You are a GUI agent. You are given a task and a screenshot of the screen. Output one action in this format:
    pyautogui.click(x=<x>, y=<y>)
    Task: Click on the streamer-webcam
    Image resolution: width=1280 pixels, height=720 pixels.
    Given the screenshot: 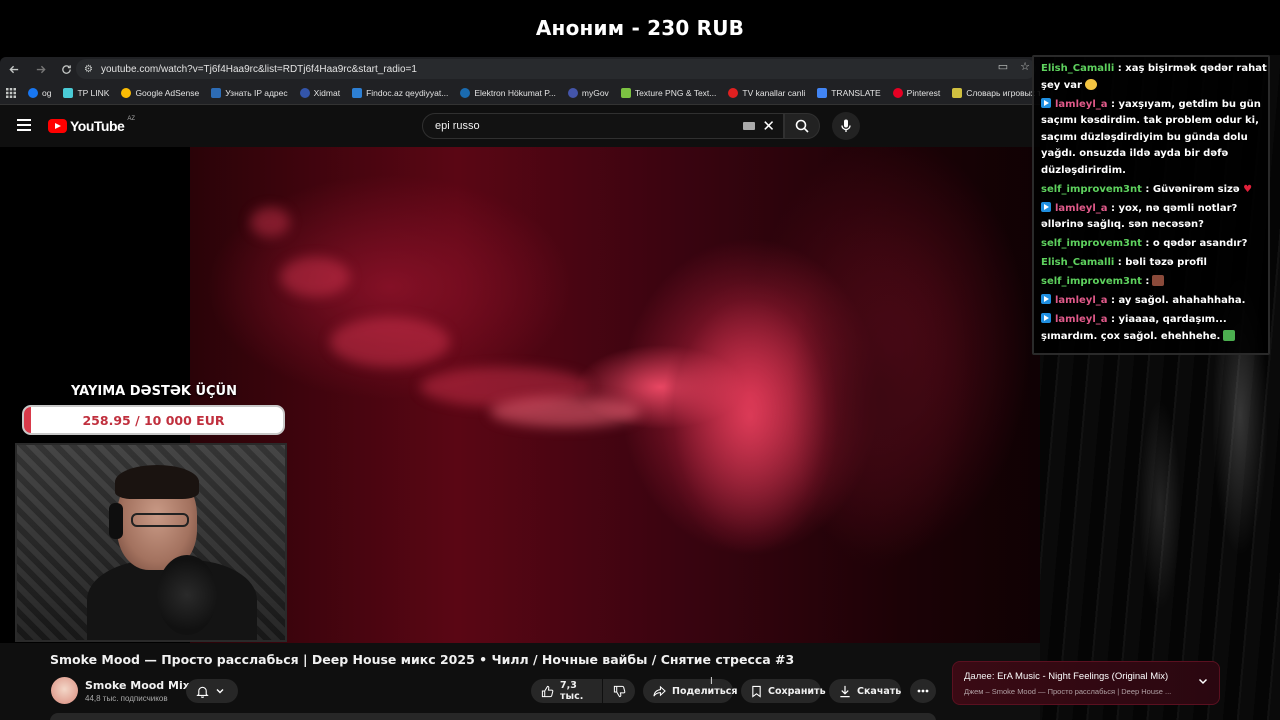 What is the action you would take?
    pyautogui.click(x=151, y=542)
    